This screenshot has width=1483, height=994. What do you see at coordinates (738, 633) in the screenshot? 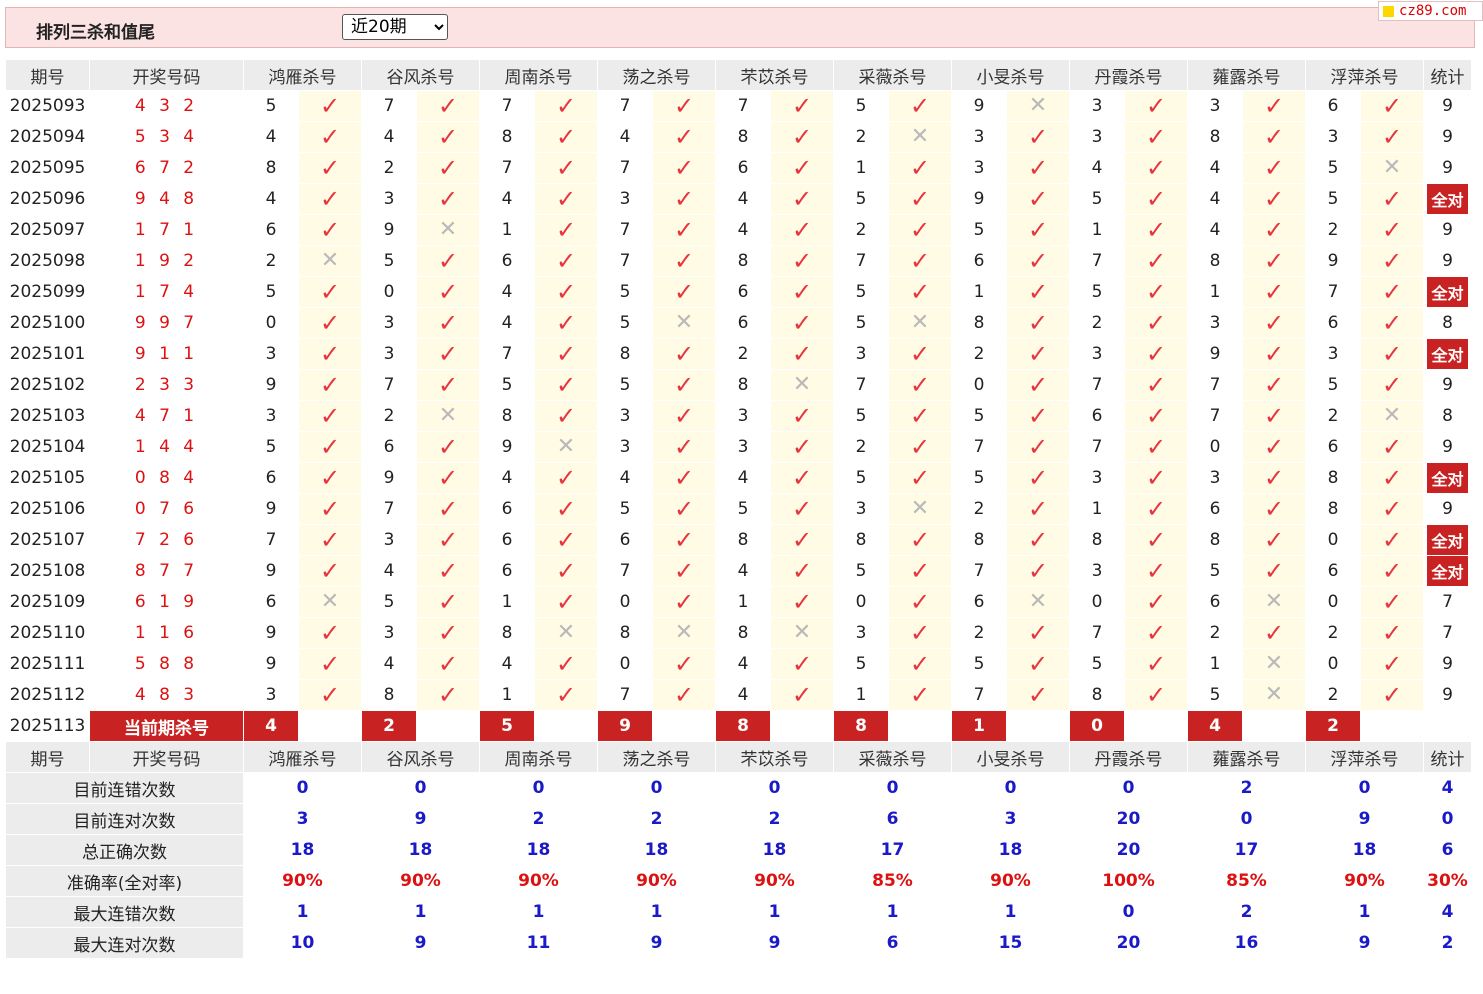
I see `table-row: 2025110 1 1 6 9 ✓ 3 ✓ 8 ✕ 8 ✕ 8 ✕ 3 ✓ 2 ✓ 7 ✓ 2 ✓ 2 ✓ 7` at bounding box center [738, 633].